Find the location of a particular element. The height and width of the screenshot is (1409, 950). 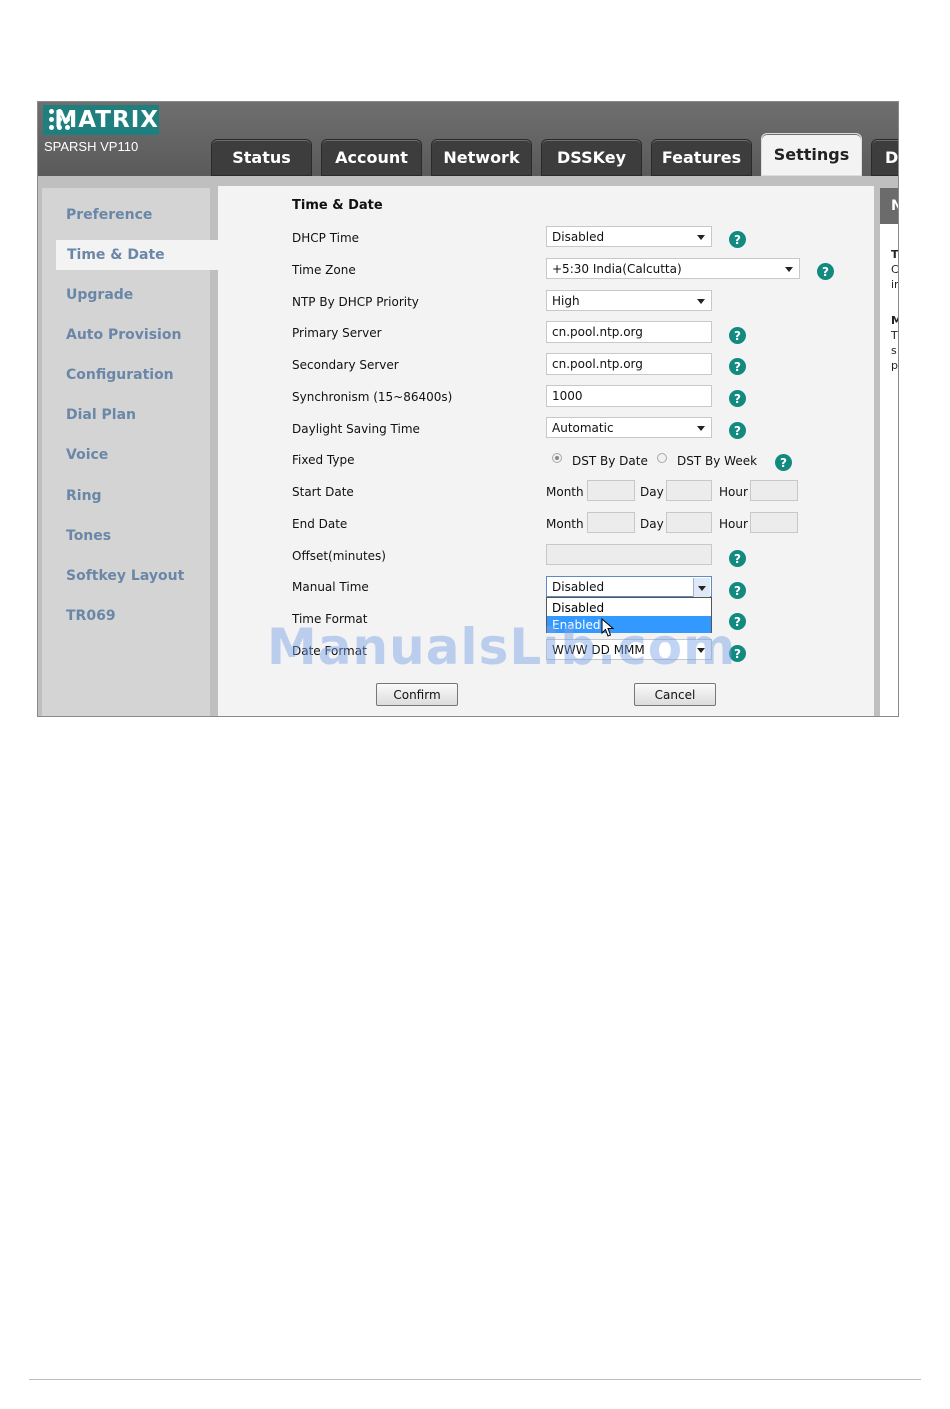

start-month-label: Month is located at coordinates (565, 492).